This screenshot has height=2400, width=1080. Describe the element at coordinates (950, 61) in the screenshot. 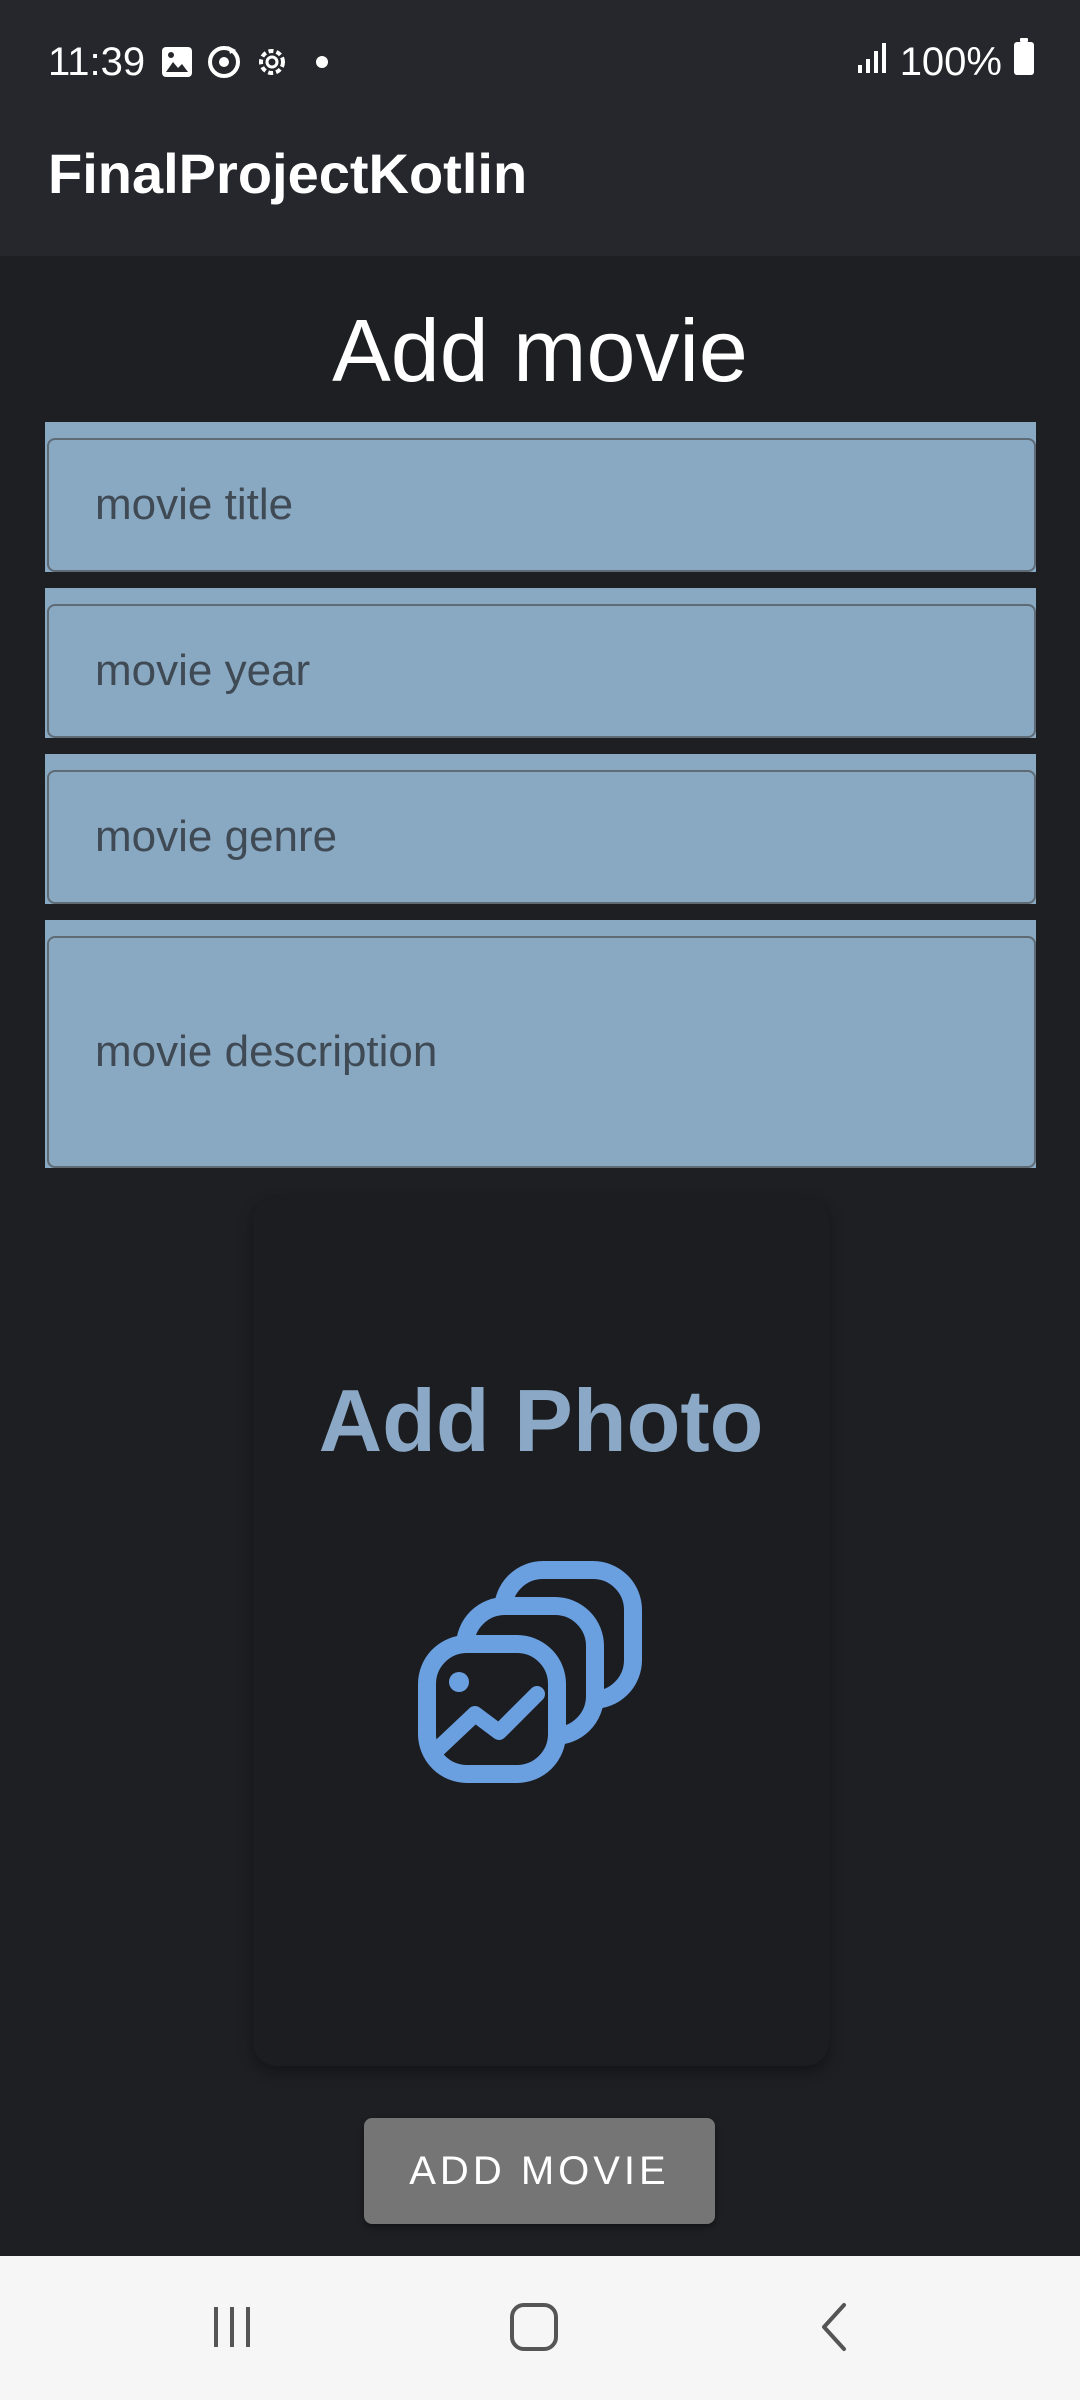

I see `battery-label: 100%` at that location.